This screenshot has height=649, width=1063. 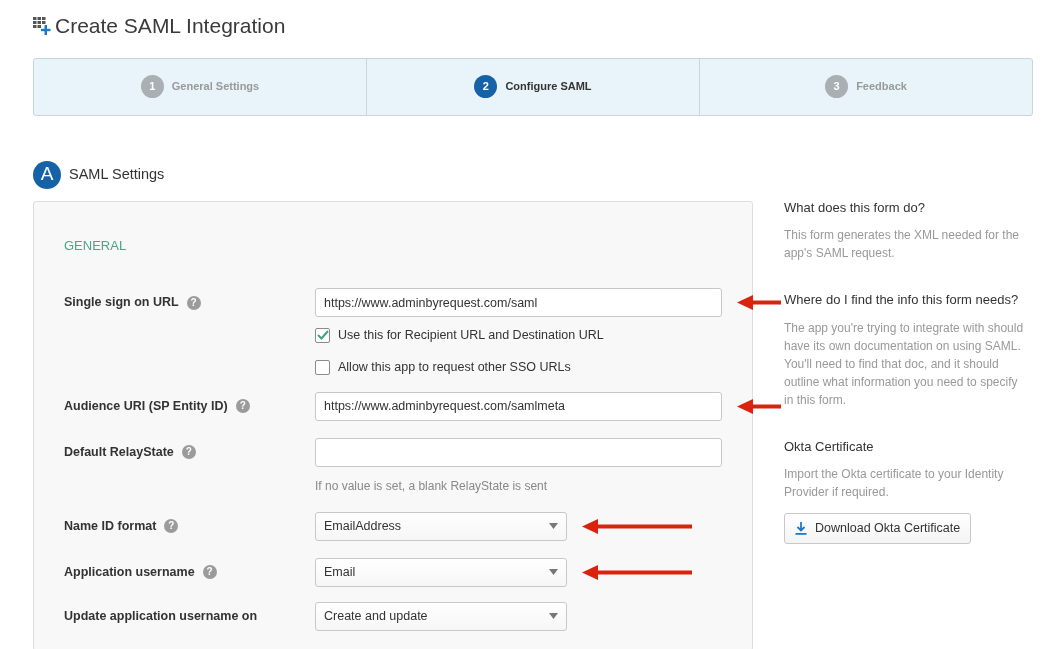 I want to click on checkbox-label: Allow this app to request other SSO URLs, so click(x=454, y=367).